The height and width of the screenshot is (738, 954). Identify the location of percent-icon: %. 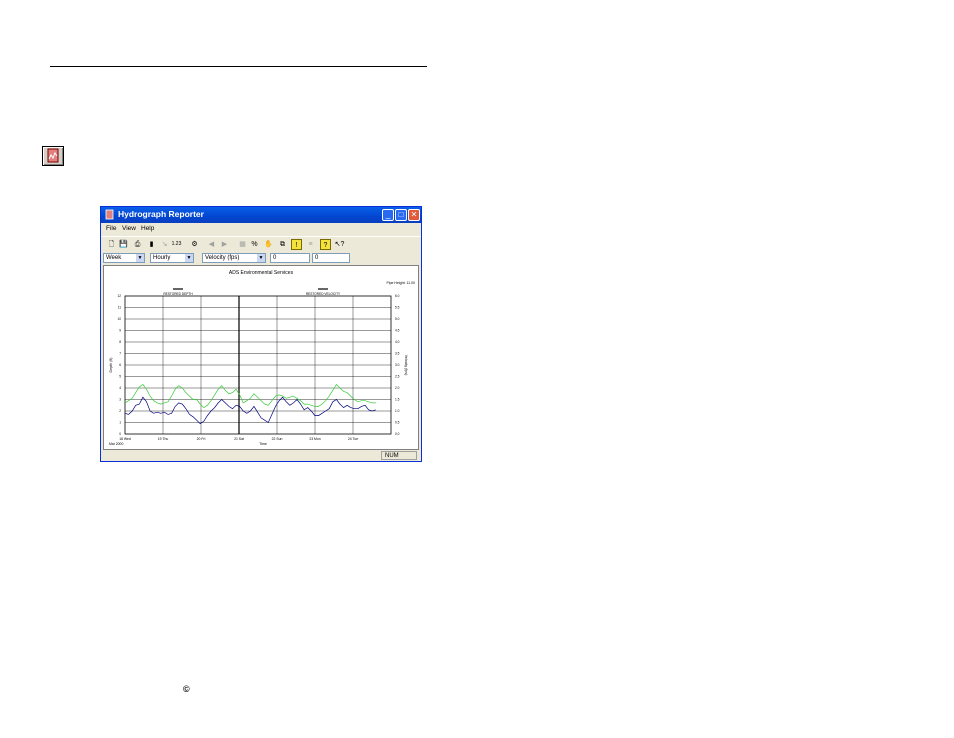
(254, 244).